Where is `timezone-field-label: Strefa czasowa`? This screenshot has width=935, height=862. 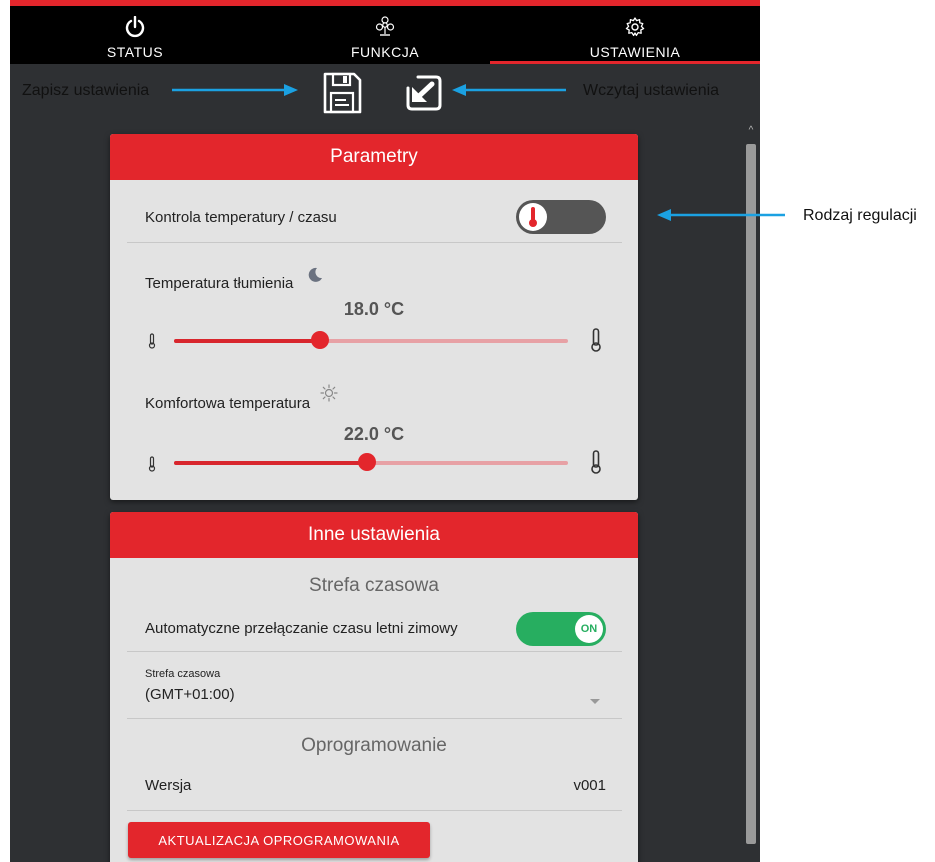 timezone-field-label: Strefa czasowa is located at coordinates (183, 674).